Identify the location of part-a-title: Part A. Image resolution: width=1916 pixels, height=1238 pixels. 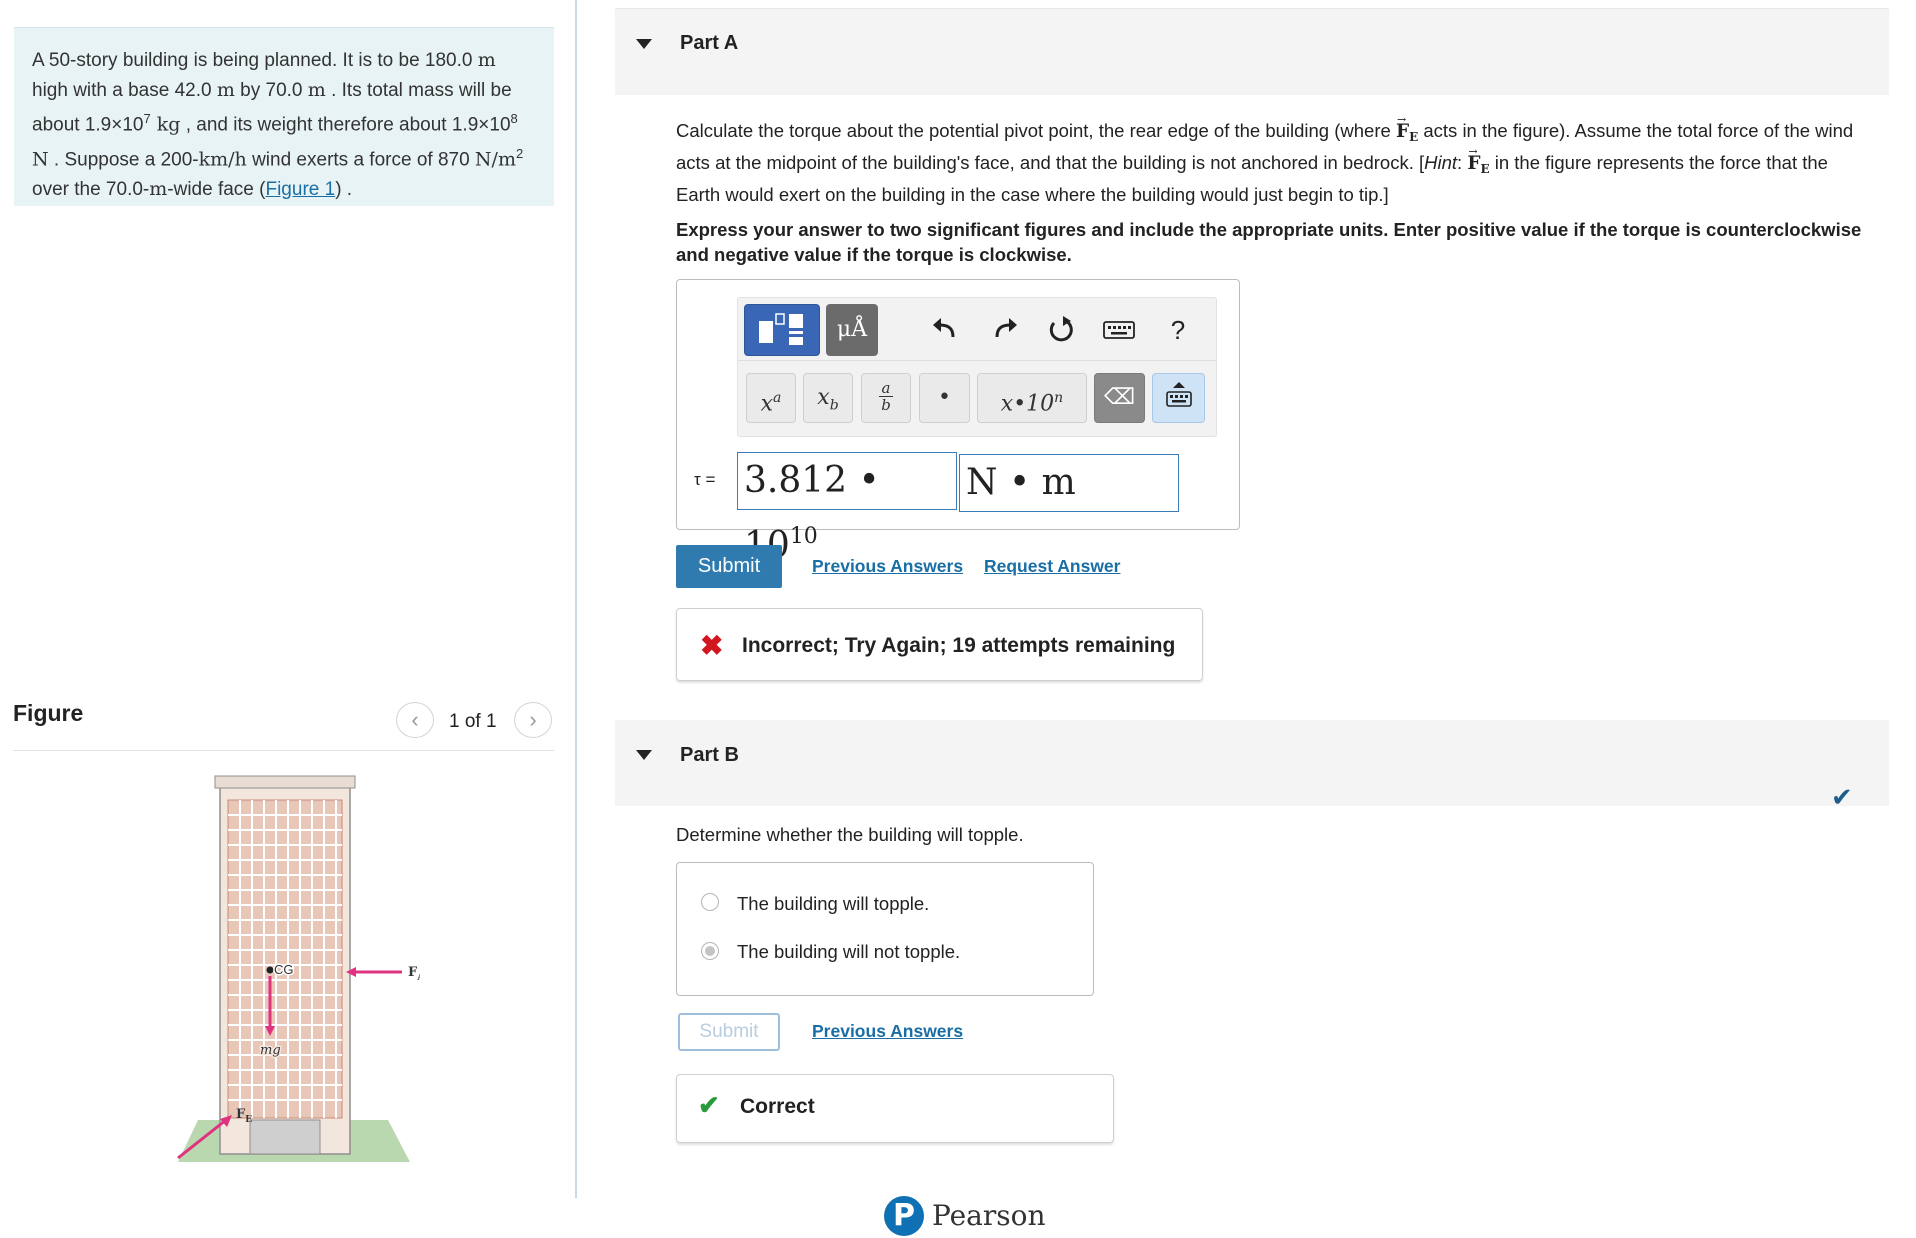
(709, 43).